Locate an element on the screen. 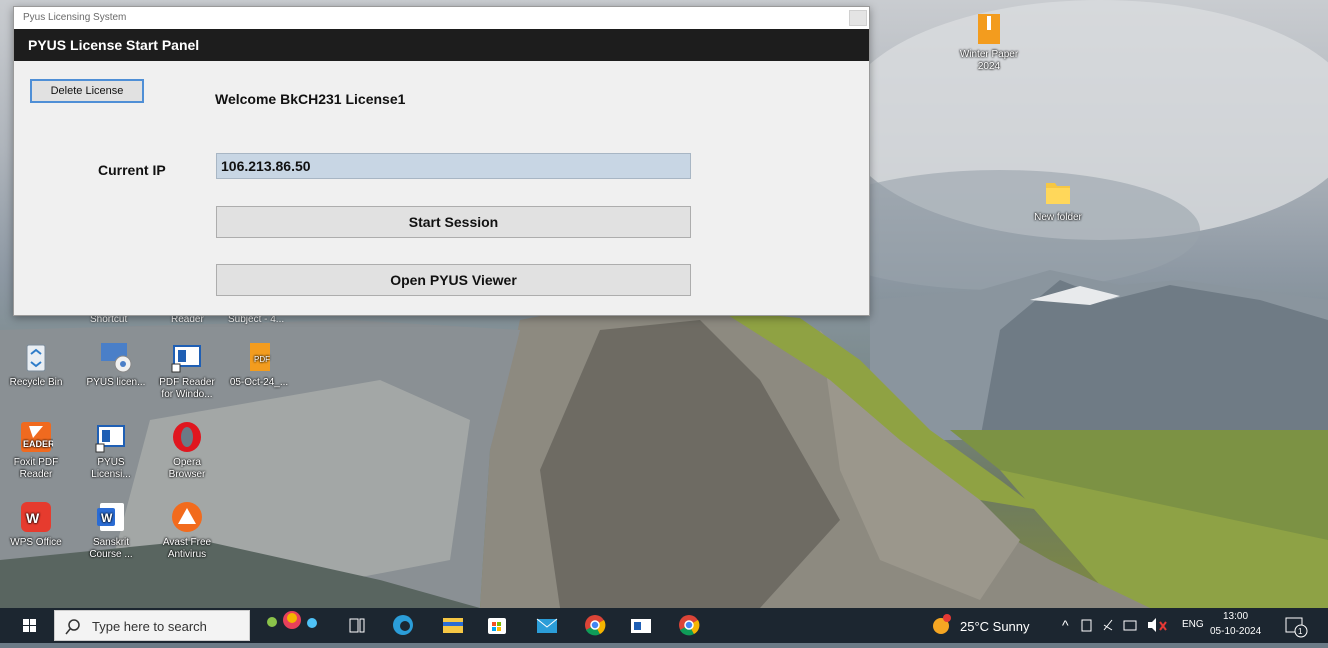  open-viewer-button: Open PYUS Viewer is located at coordinates (453, 280).